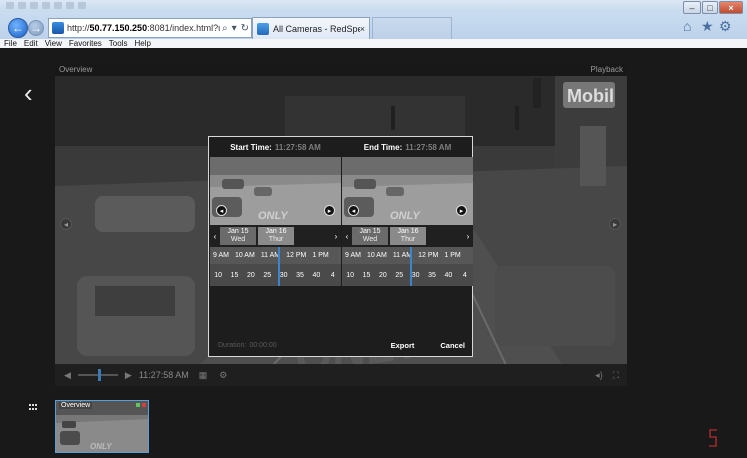  What do you see at coordinates (725, 26) in the screenshot?
I see `gear-icon: ⚙` at bounding box center [725, 26].